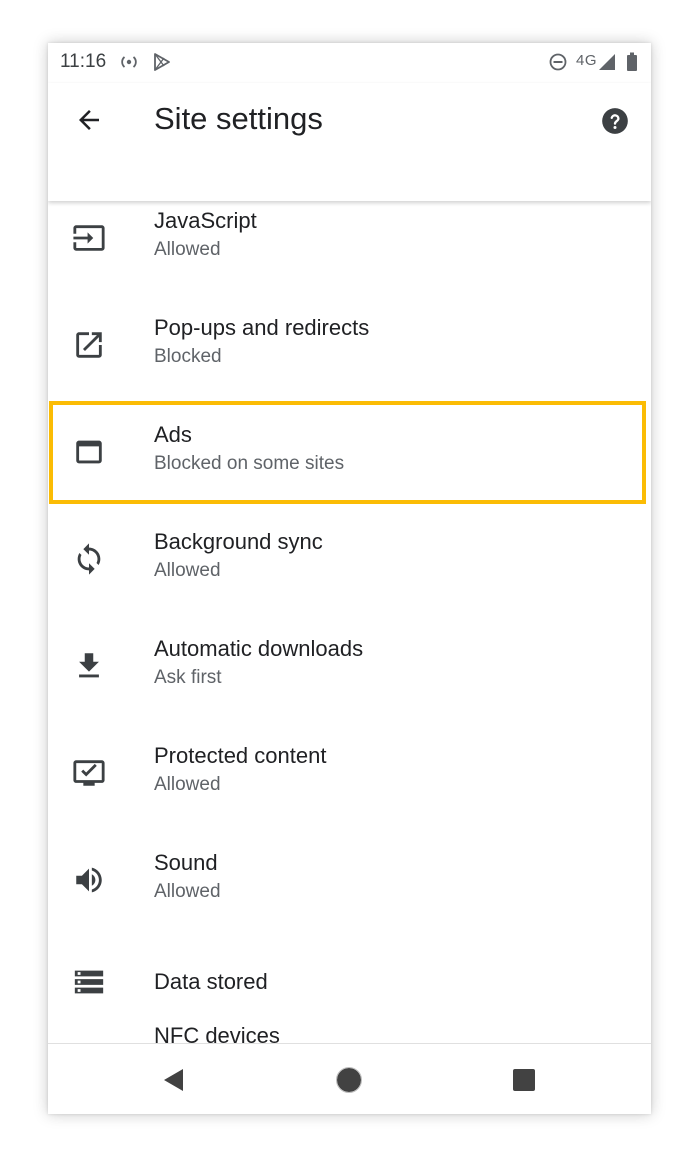  What do you see at coordinates (349, 453) in the screenshot?
I see `setting-ads: Ads Blocked on some sites` at bounding box center [349, 453].